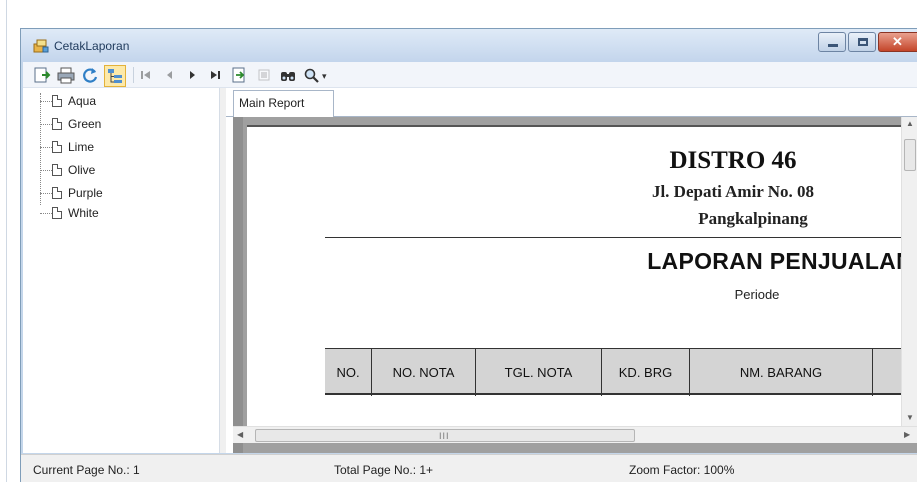 The height and width of the screenshot is (482, 917). I want to click on tree-item: Olive, so click(67, 170).